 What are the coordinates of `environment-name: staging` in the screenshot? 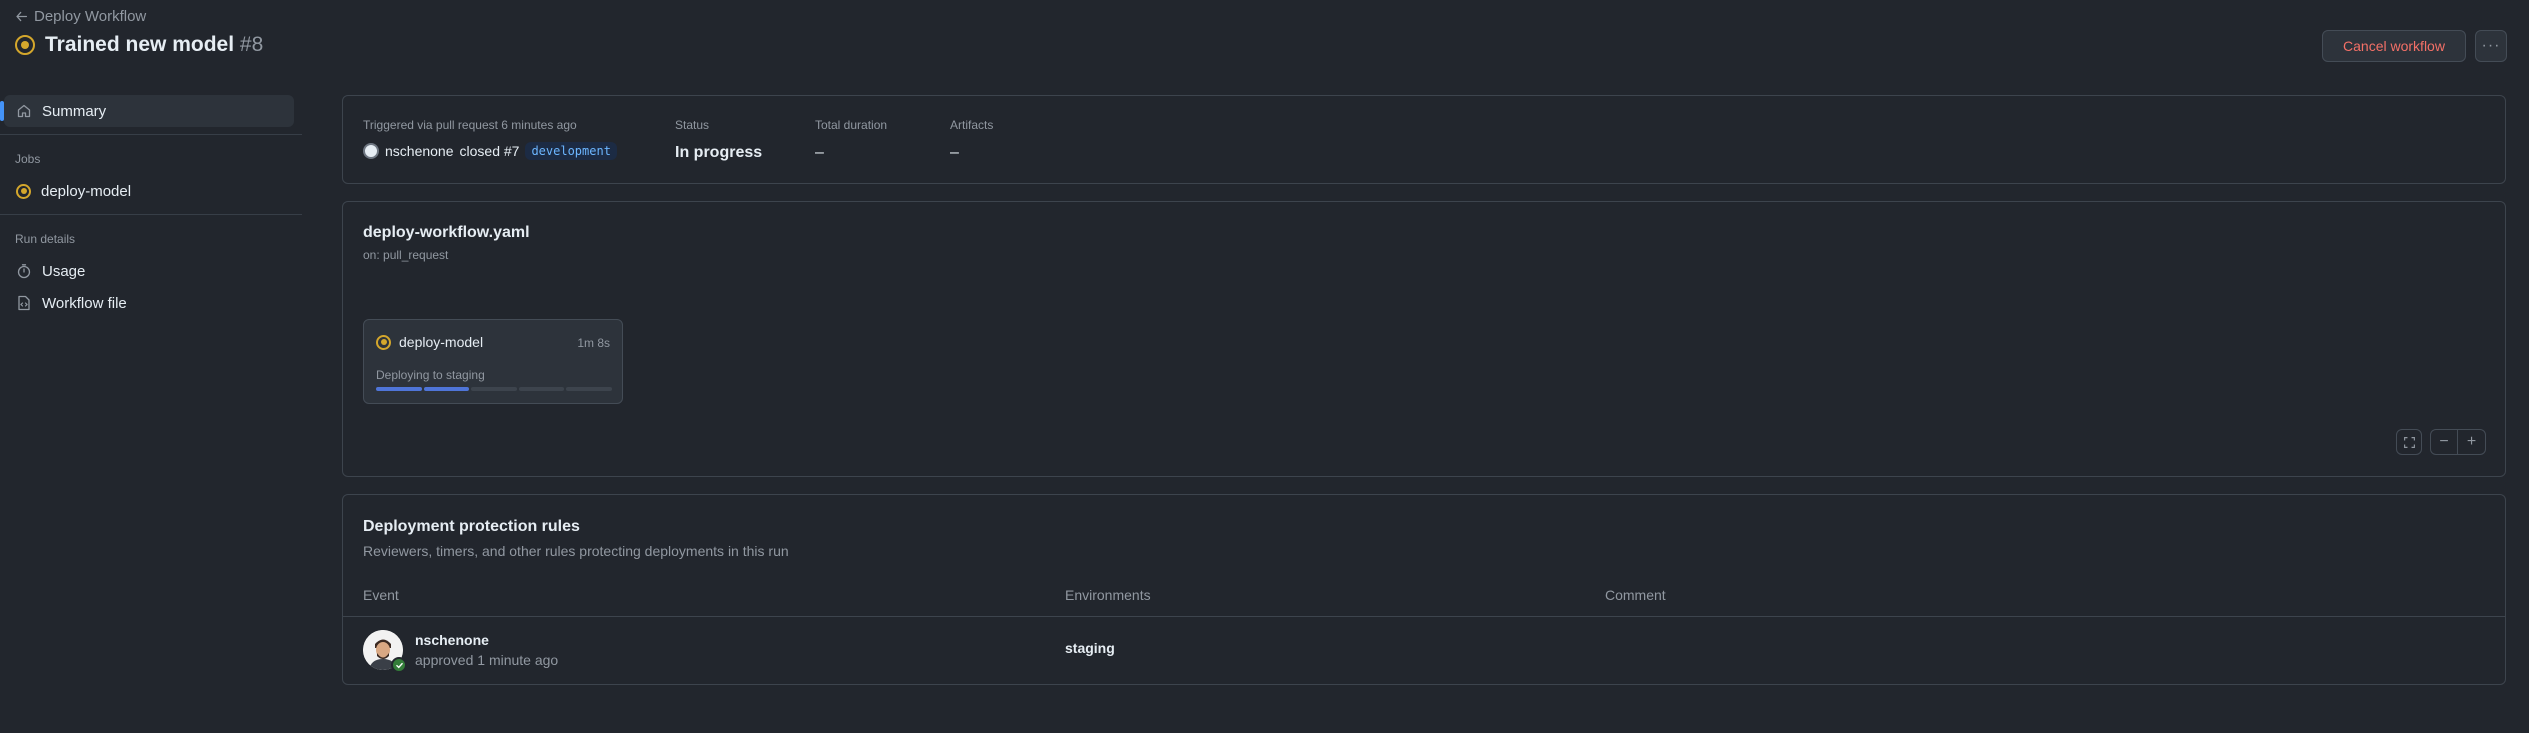 It's located at (1090, 648).